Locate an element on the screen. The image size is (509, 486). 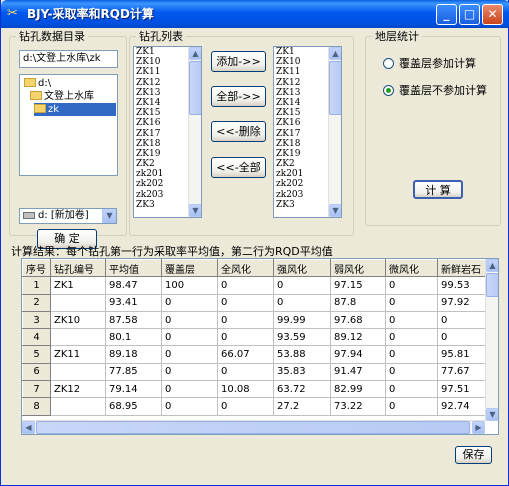
radio-selected-icon is located at coordinates (388, 90).